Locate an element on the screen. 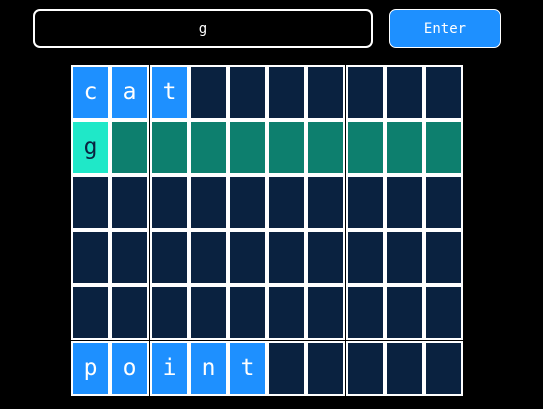  letter-cell: a is located at coordinates (129, 92).